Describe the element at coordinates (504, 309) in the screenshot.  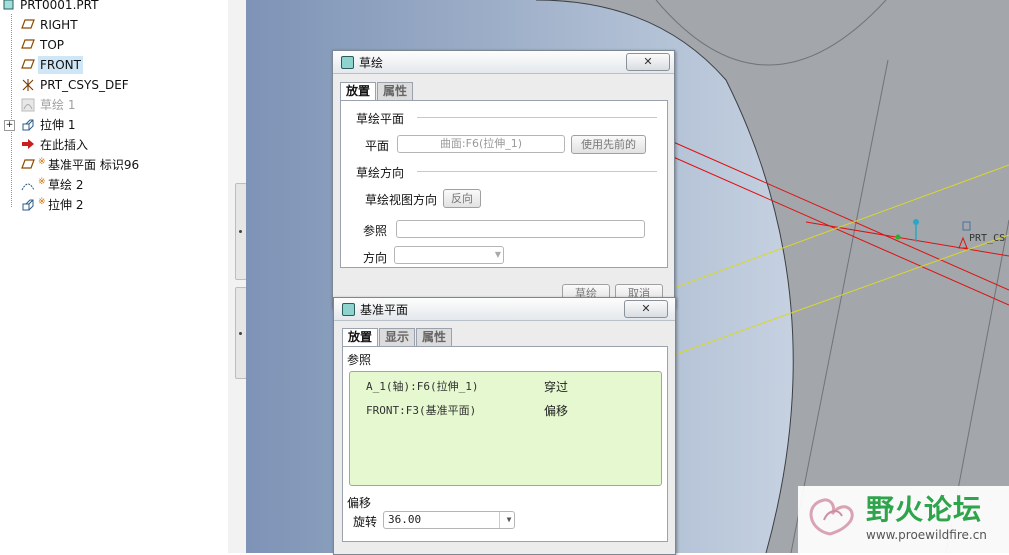
I see `datum-dialog-titlebar: 基准平面 ✕` at that location.